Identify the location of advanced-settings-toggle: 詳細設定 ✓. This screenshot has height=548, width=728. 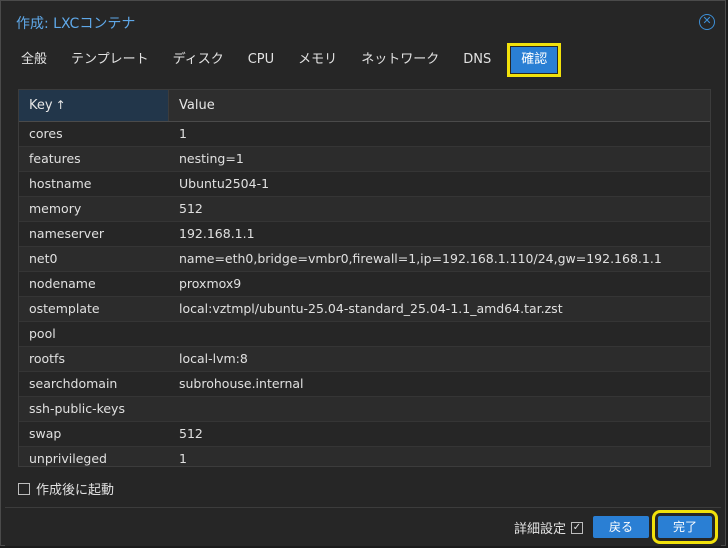
(548, 527).